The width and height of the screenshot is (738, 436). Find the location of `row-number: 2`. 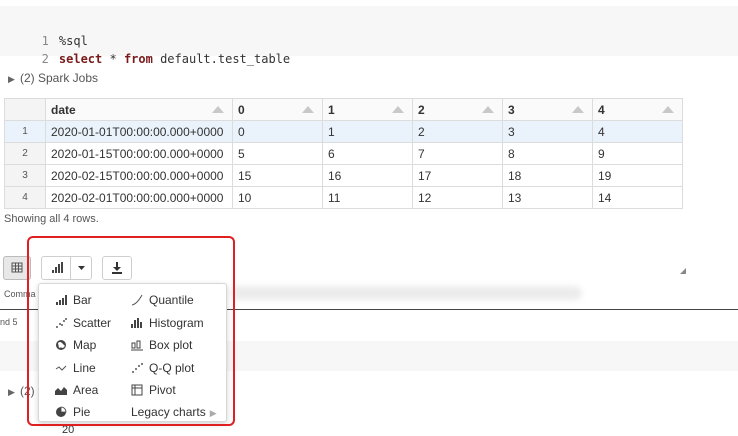

row-number: 2 is located at coordinates (25, 153).